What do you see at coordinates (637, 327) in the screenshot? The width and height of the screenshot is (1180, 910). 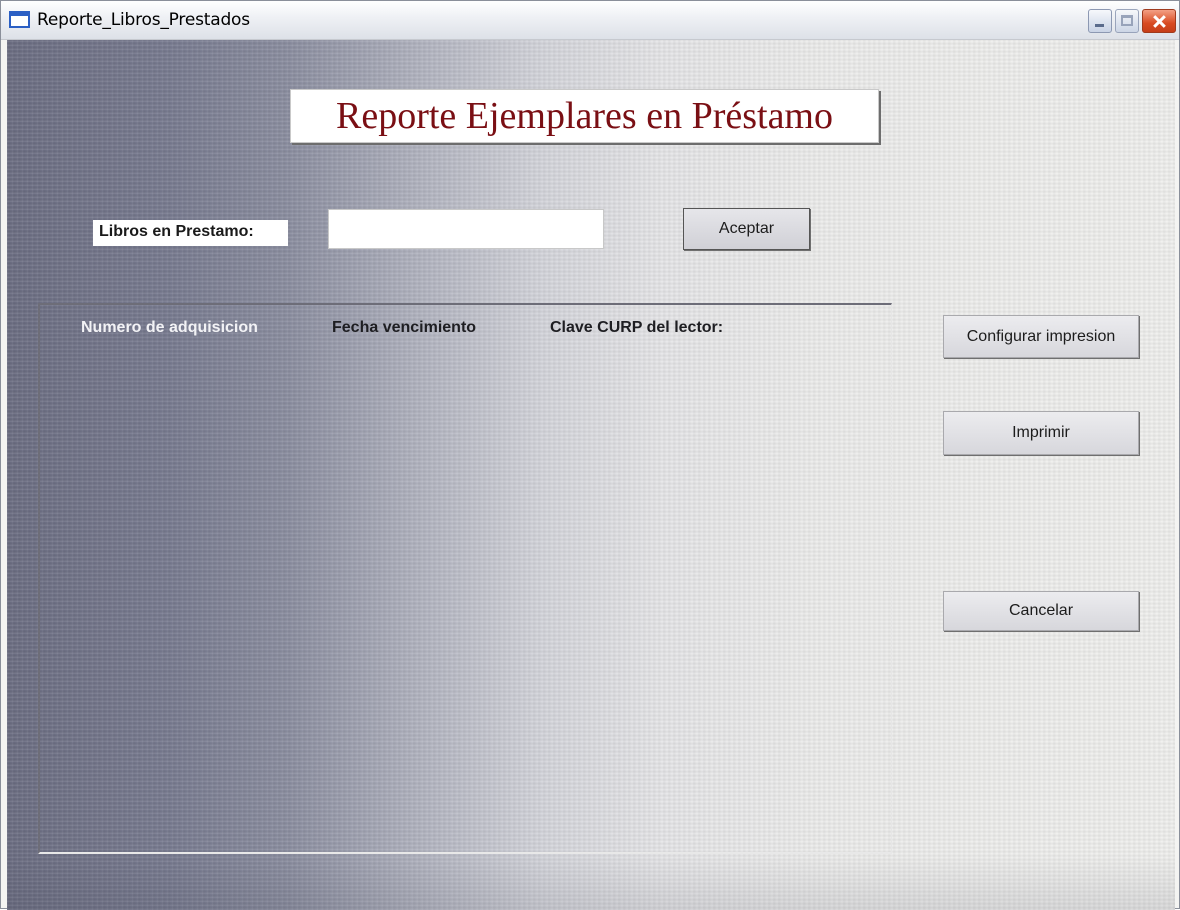 I see `column-header-clave-curp: Clave CURP del lector:` at bounding box center [637, 327].